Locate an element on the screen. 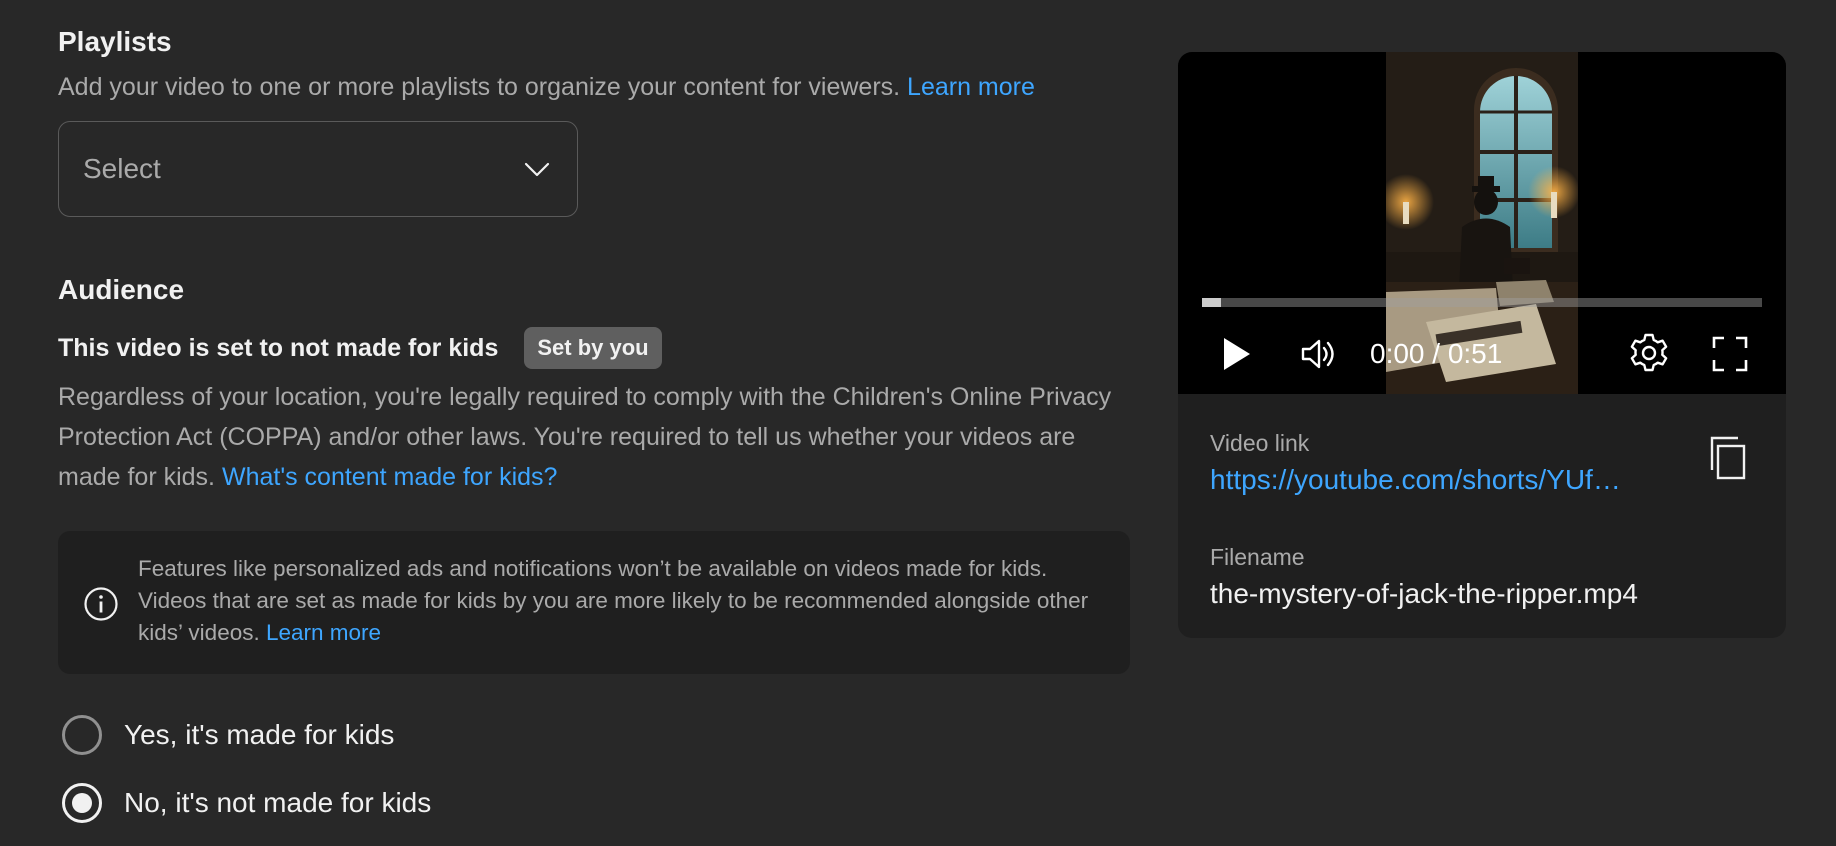 This screenshot has width=1836, height=846. radio-made-for-kids-no: No, it's not made for kids is located at coordinates (246, 803).